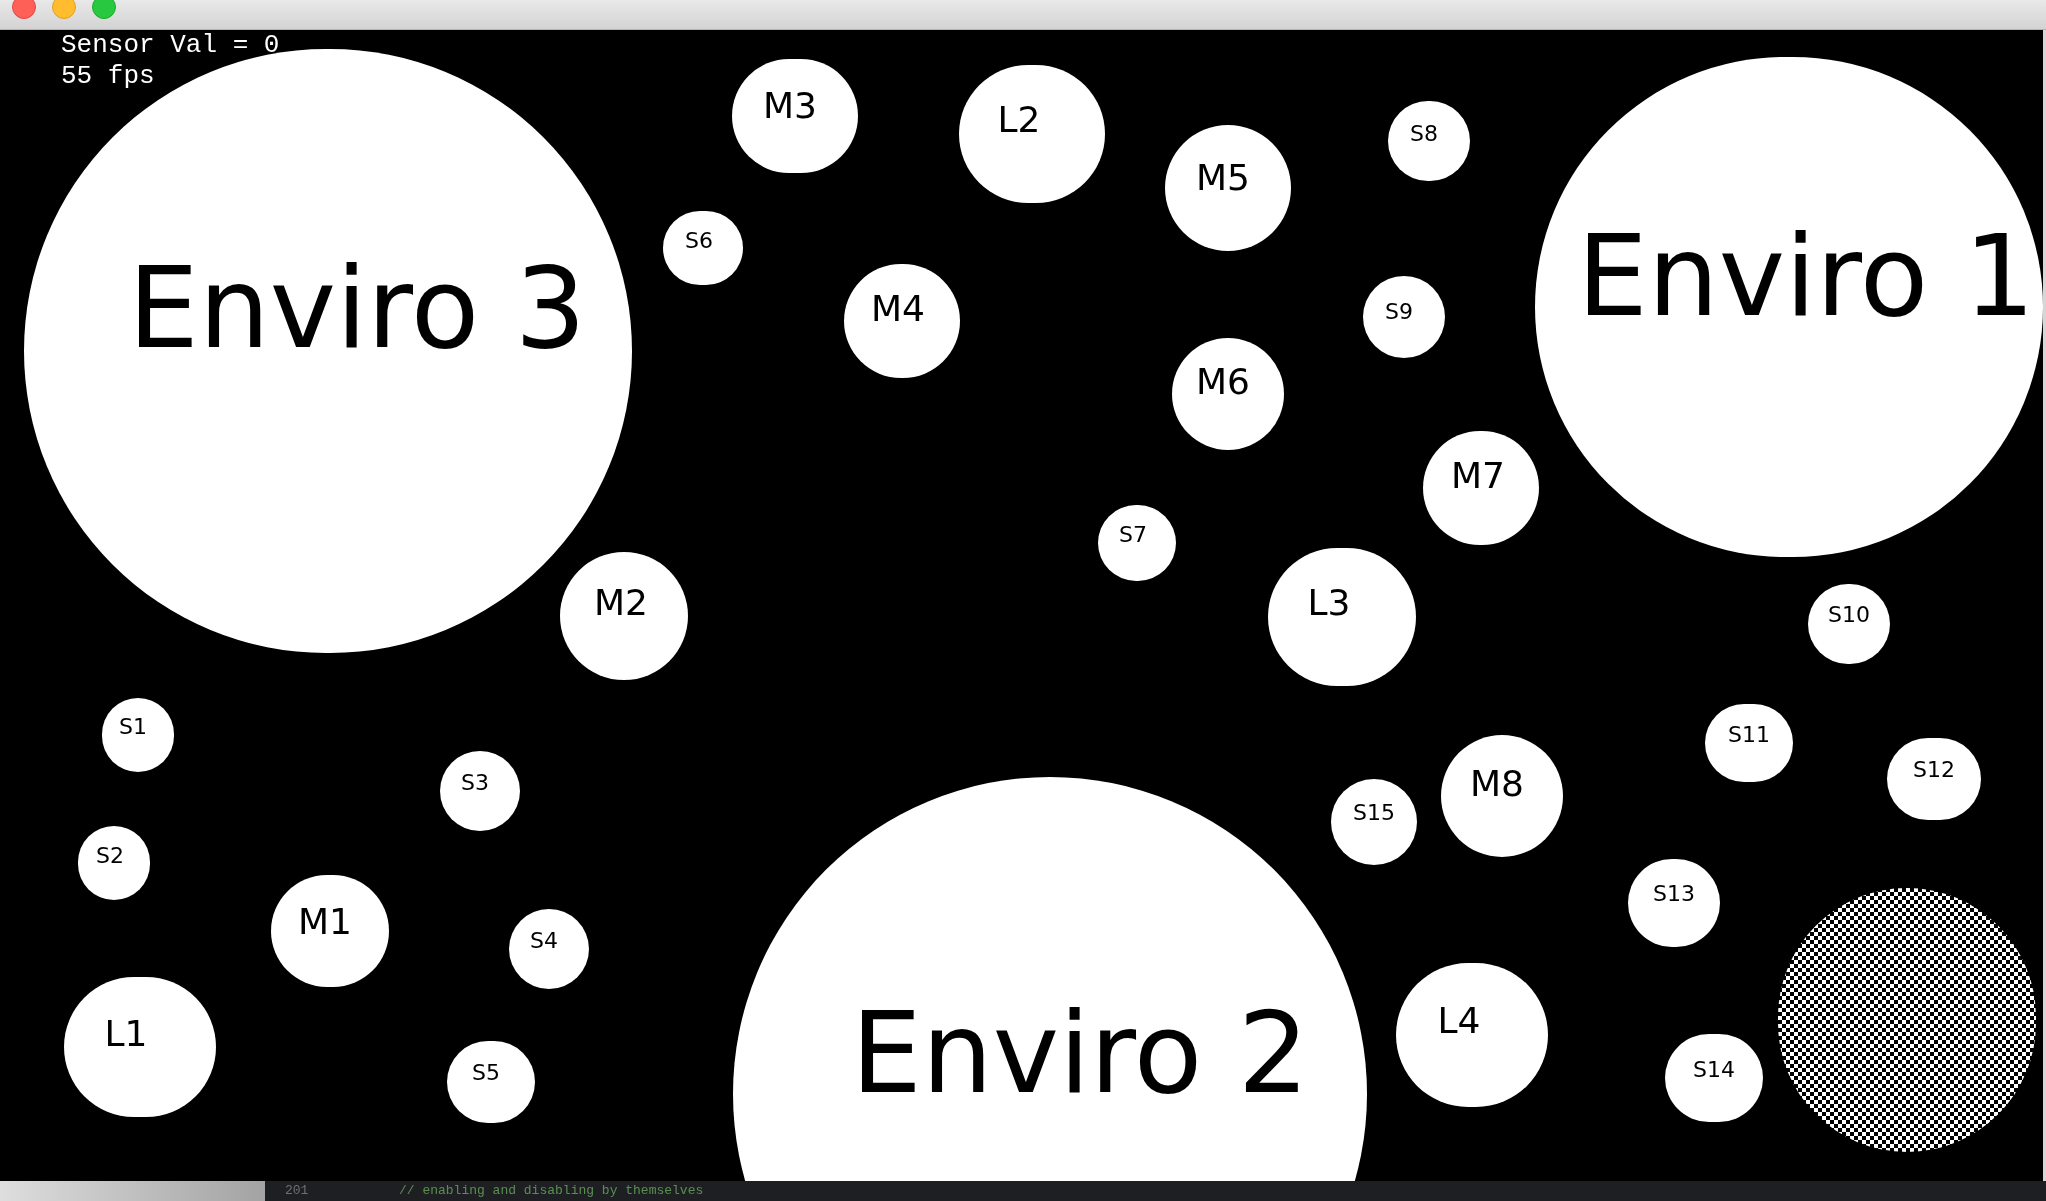 This screenshot has width=2046, height=1201. Describe the element at coordinates (1223, 382) in the screenshot. I see `node-label: M6` at that location.